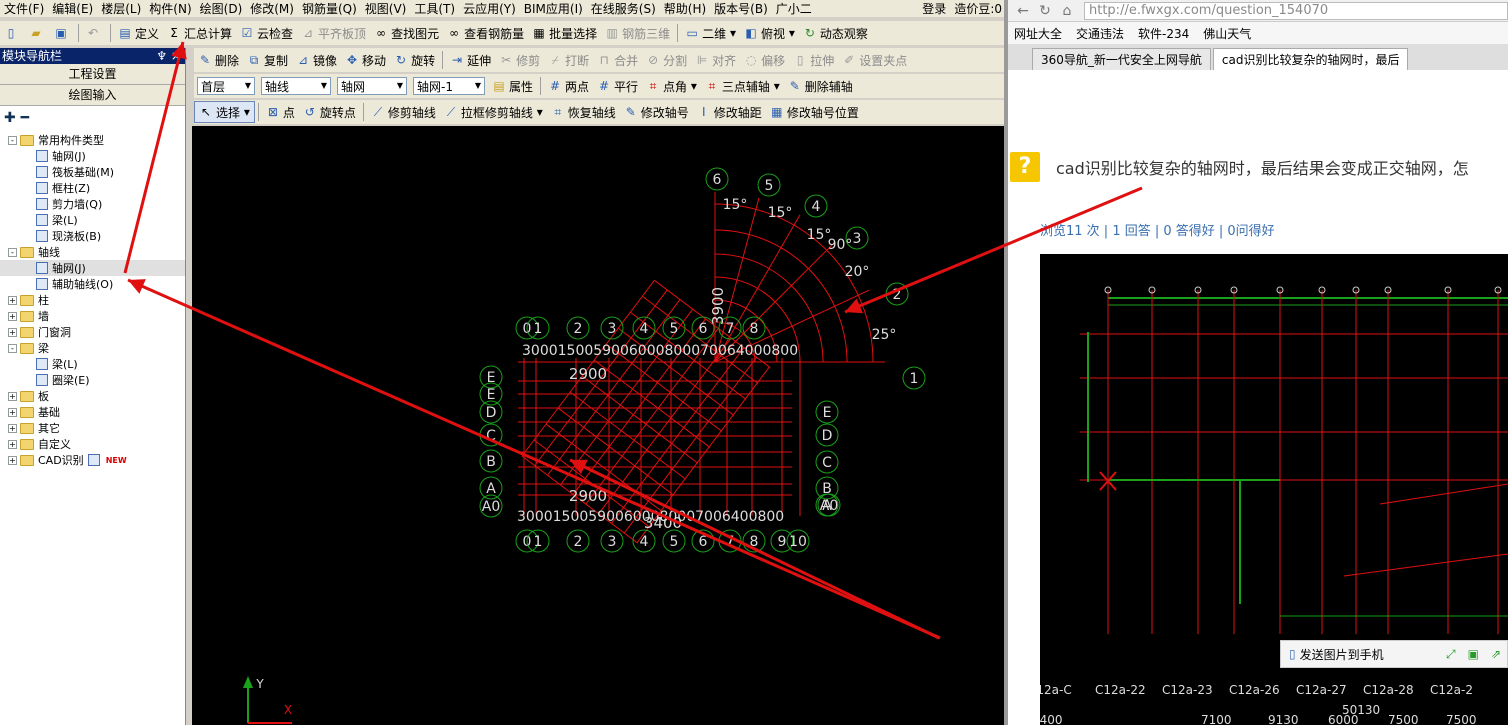  I want to click on point-button: ⊠ 点, so click(280, 112).